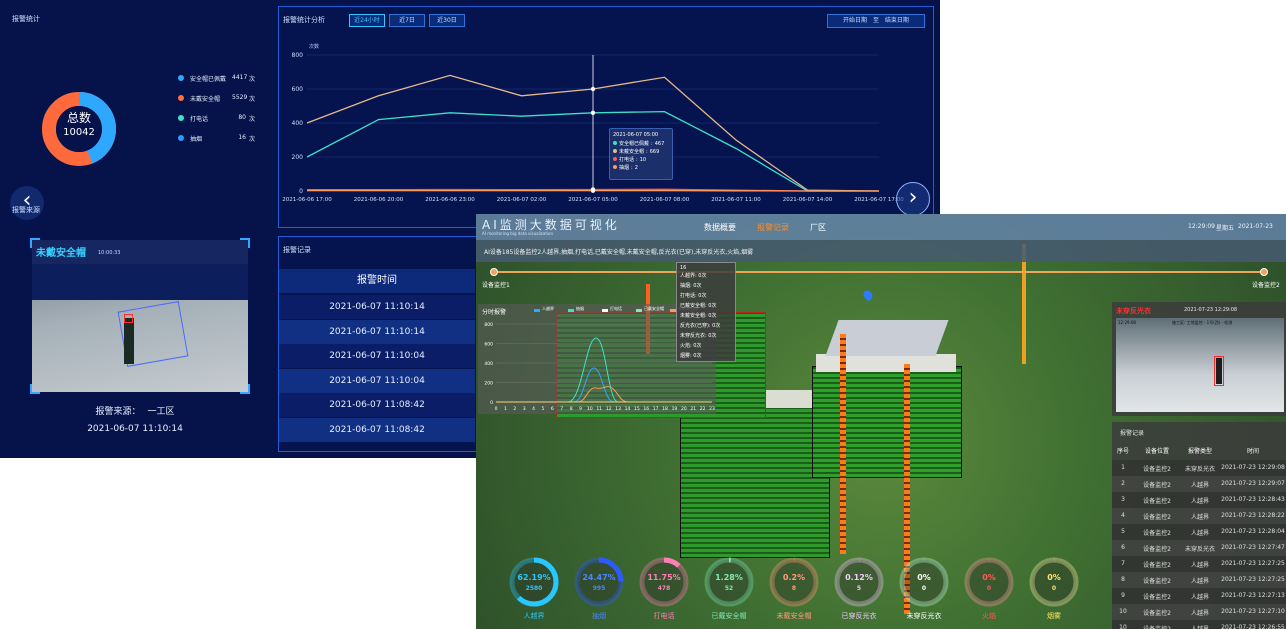 This screenshot has width=1286, height=629. What do you see at coordinates (1199, 596) in the screenshot?
I see `records2-row: 9 设备监控2 人越界 2021-07-23 12:27:13` at bounding box center [1199, 596].